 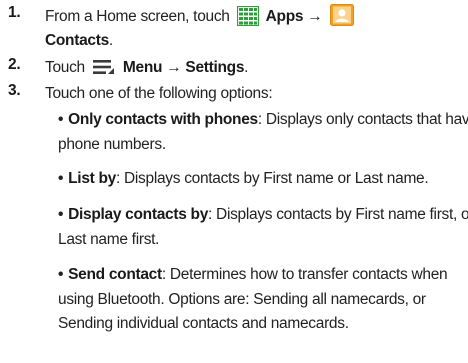 I want to click on option-term: List by, so click(x=92, y=178).